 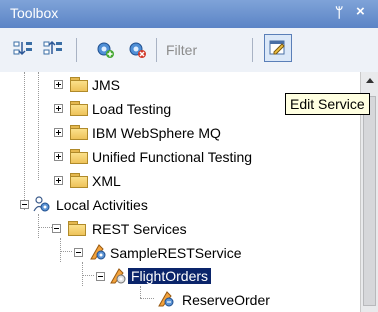 What do you see at coordinates (34, 13) in the screenshot?
I see `window-title: Toolbox` at bounding box center [34, 13].